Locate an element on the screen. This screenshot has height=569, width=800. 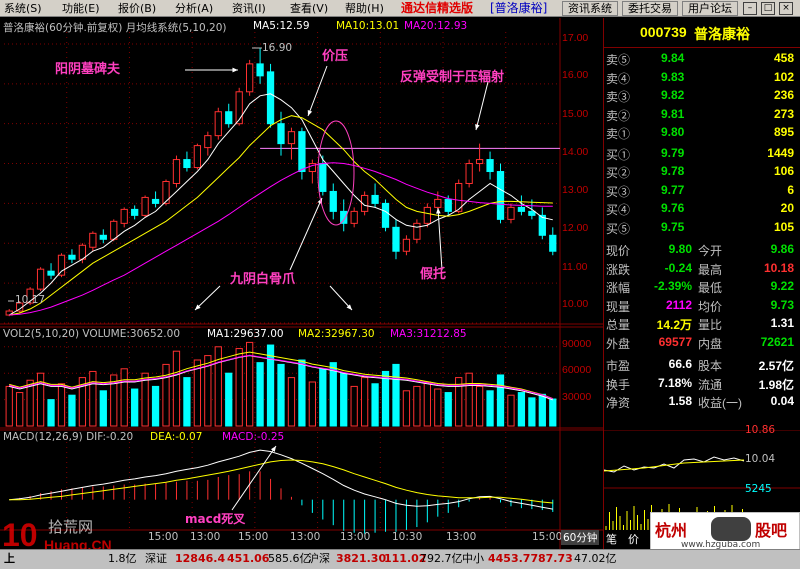
ask-row: 卖④ 9.83 102 is located at coordinates (703, 78).